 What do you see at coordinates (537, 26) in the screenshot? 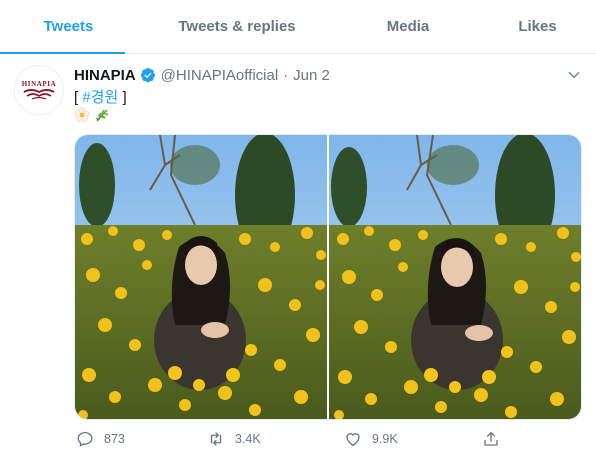
I see `tab-likes: Likes` at bounding box center [537, 26].